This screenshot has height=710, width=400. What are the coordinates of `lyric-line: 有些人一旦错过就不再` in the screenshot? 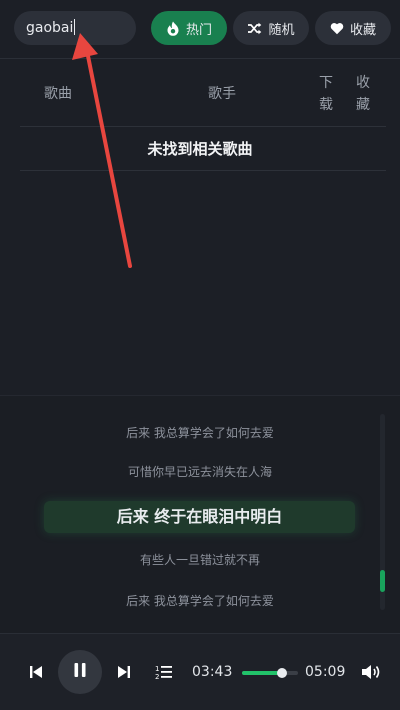 It's located at (199, 560).